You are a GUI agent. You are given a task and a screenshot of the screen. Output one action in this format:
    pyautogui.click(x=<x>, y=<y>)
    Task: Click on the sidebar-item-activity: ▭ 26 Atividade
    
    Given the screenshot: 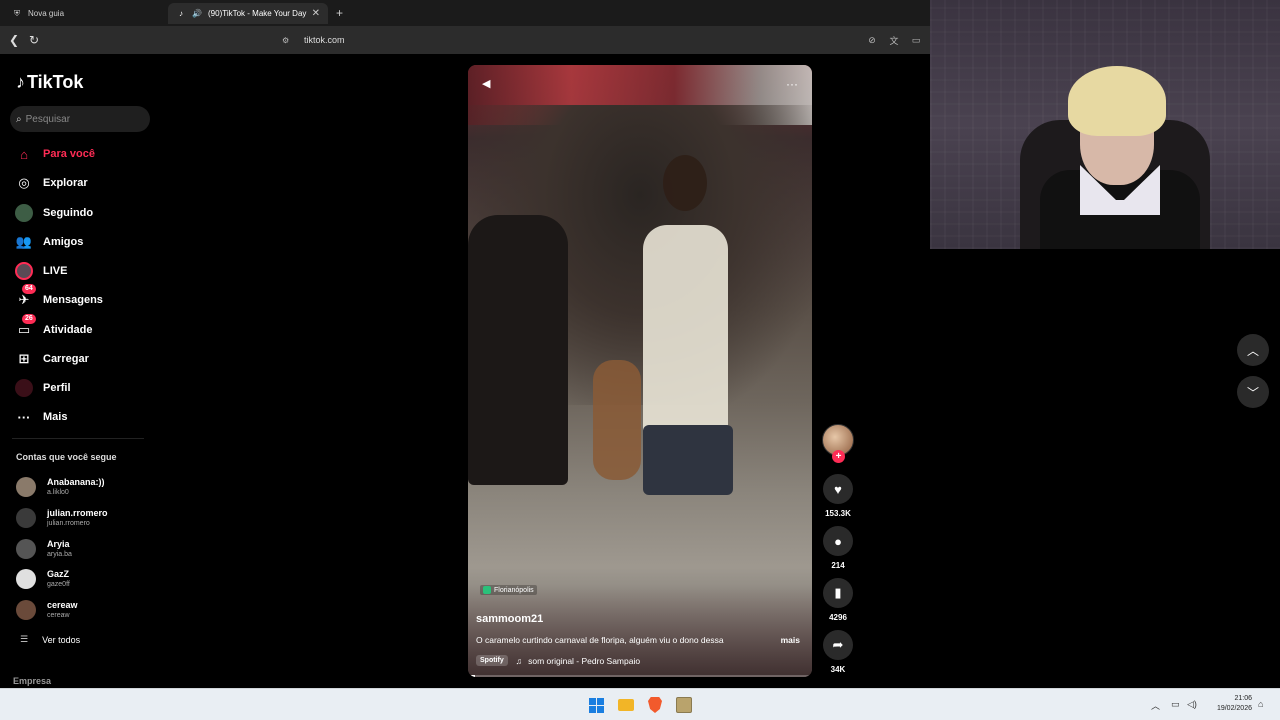 What is the action you would take?
    pyautogui.click(x=53, y=327)
    